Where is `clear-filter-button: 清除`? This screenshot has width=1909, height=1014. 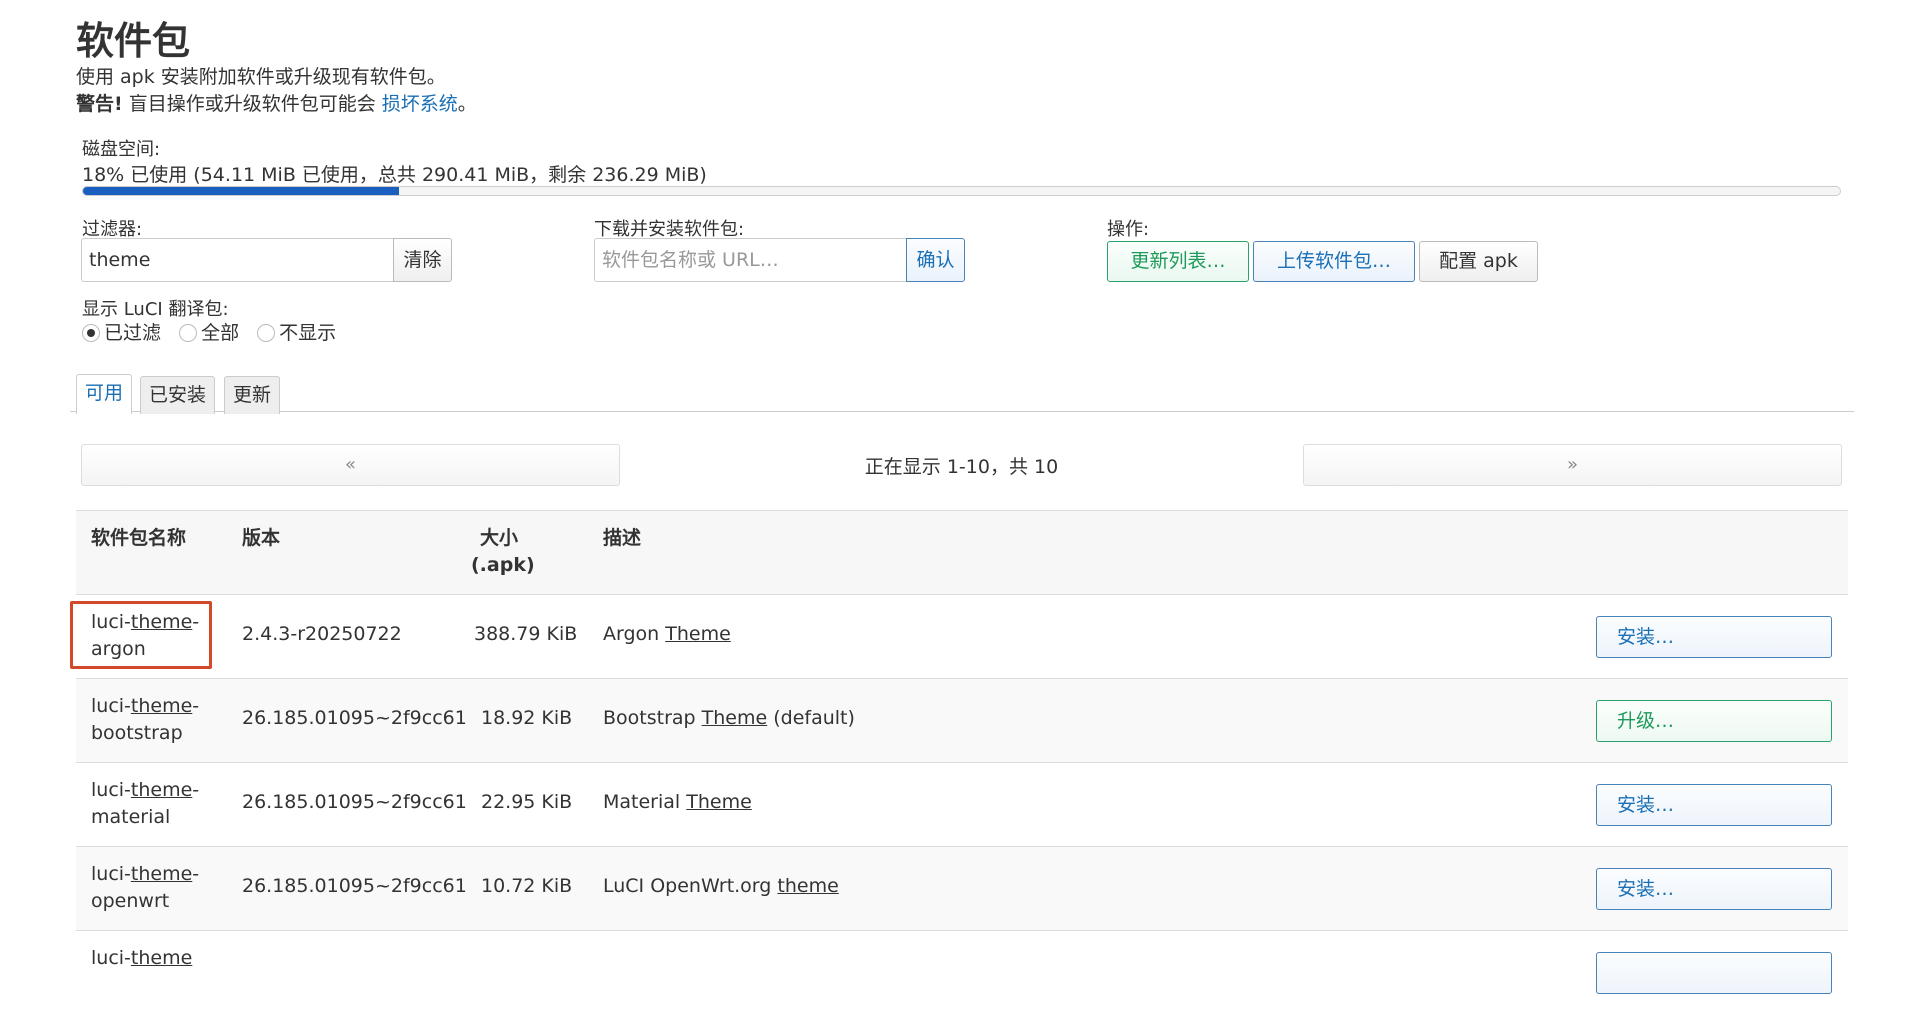 clear-filter-button: 清除 is located at coordinates (422, 260).